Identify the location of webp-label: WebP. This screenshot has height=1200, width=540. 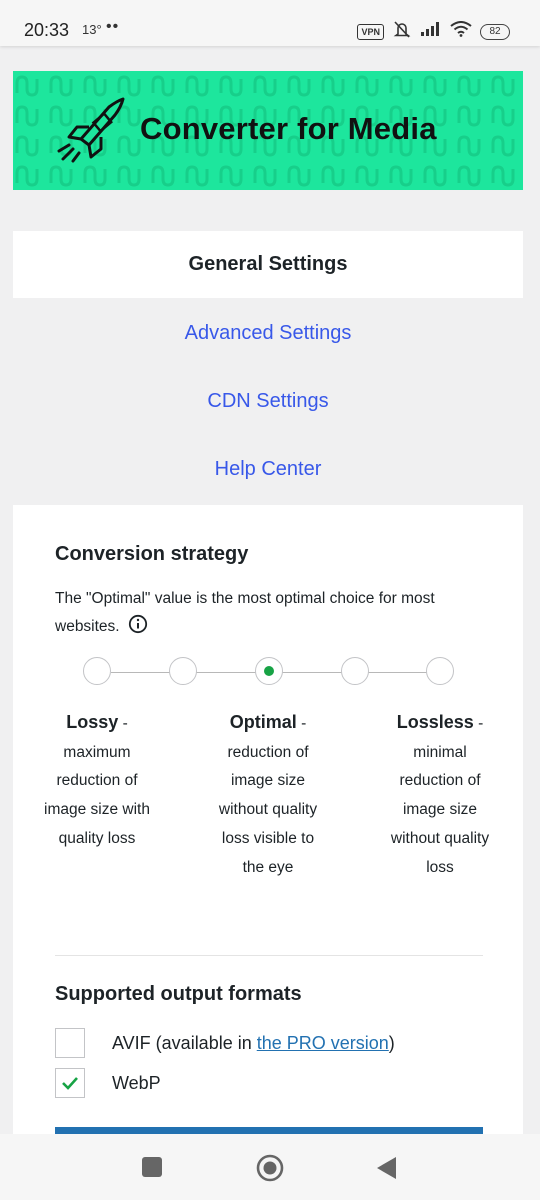
(136, 1083).